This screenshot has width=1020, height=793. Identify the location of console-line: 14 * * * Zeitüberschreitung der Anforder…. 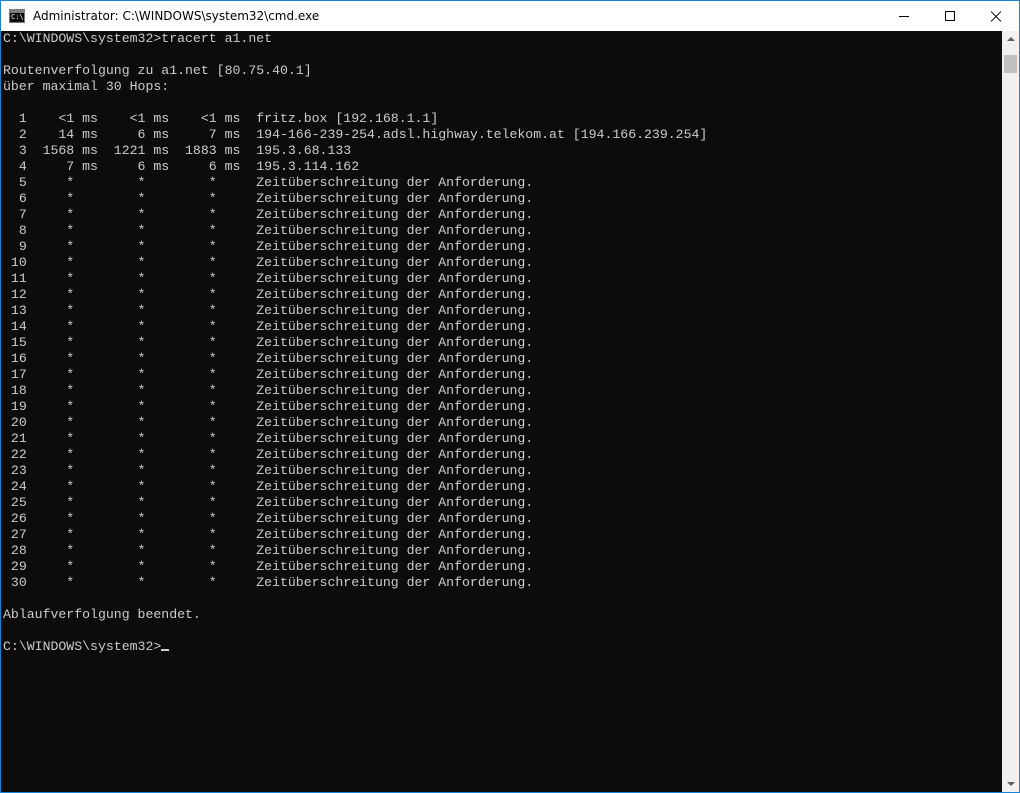
(268, 326).